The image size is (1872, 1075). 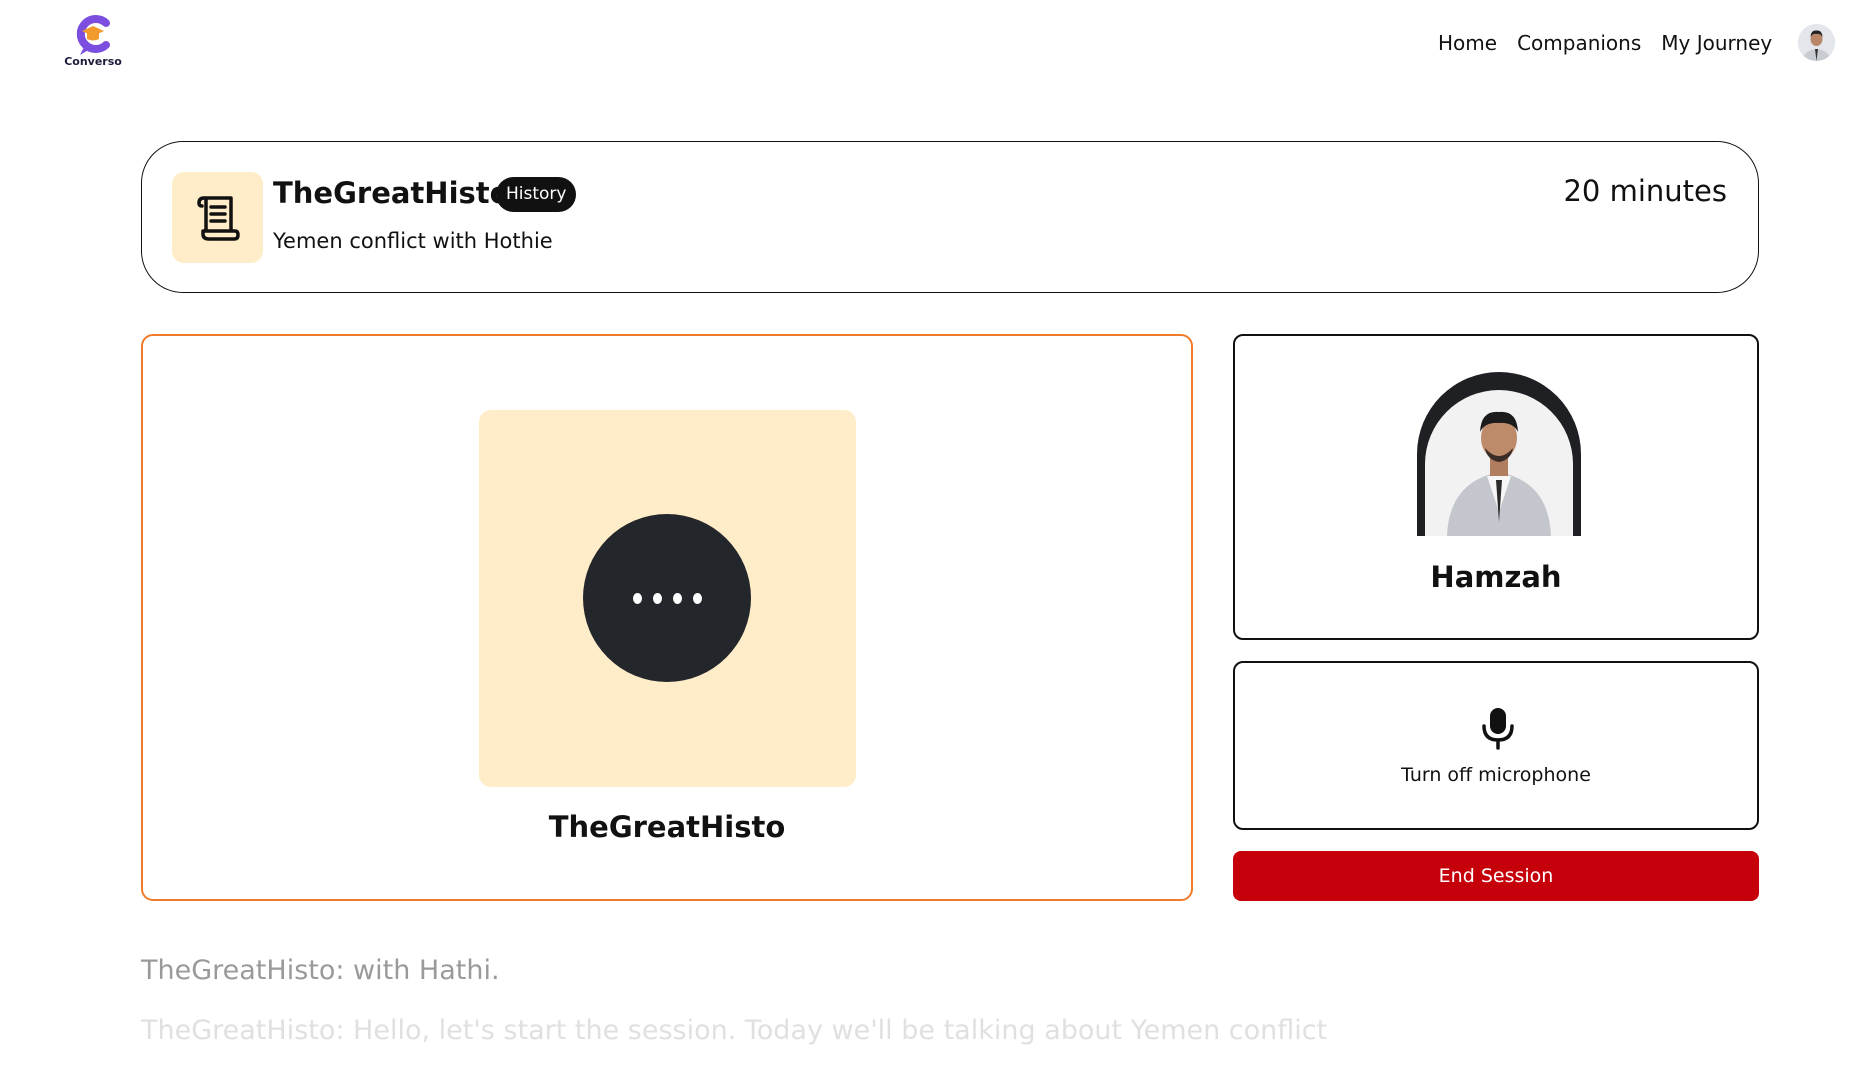 What do you see at coordinates (391, 193) in the screenshot?
I see `companion-name: TheGreatHisto` at bounding box center [391, 193].